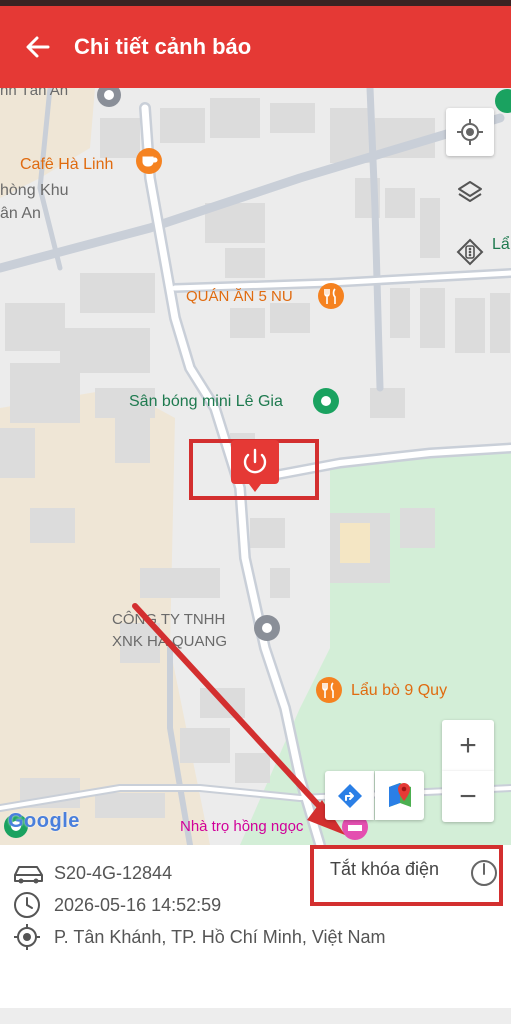 This screenshot has height=1024, width=511. I want to click on address-row: P. Tân Khánh, TP. Hồ Chí Minh, Việt Nam, so click(255, 937).